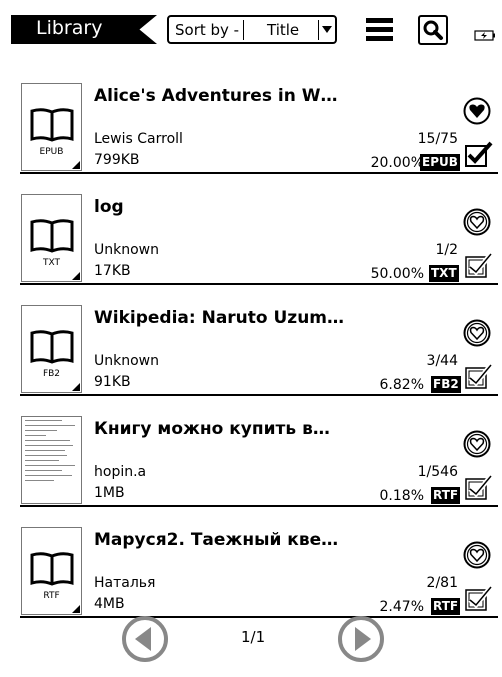 This screenshot has width=502, height=677. I want to click on sort-value: Title, so click(283, 30).